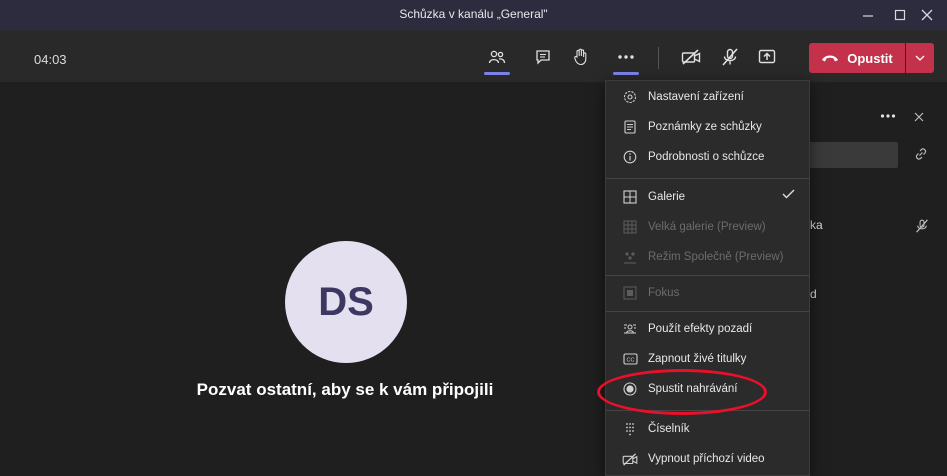 This screenshot has height=476, width=947. I want to click on more-actions-button, so click(626, 57).